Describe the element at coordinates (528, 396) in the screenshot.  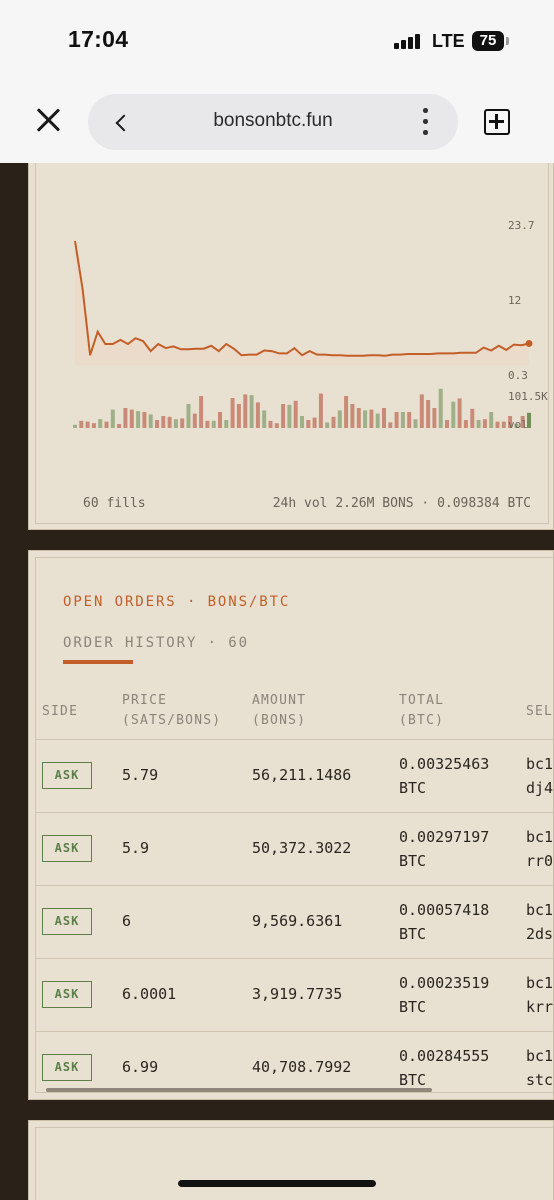
I see `vol-max-label: 101.5K` at that location.